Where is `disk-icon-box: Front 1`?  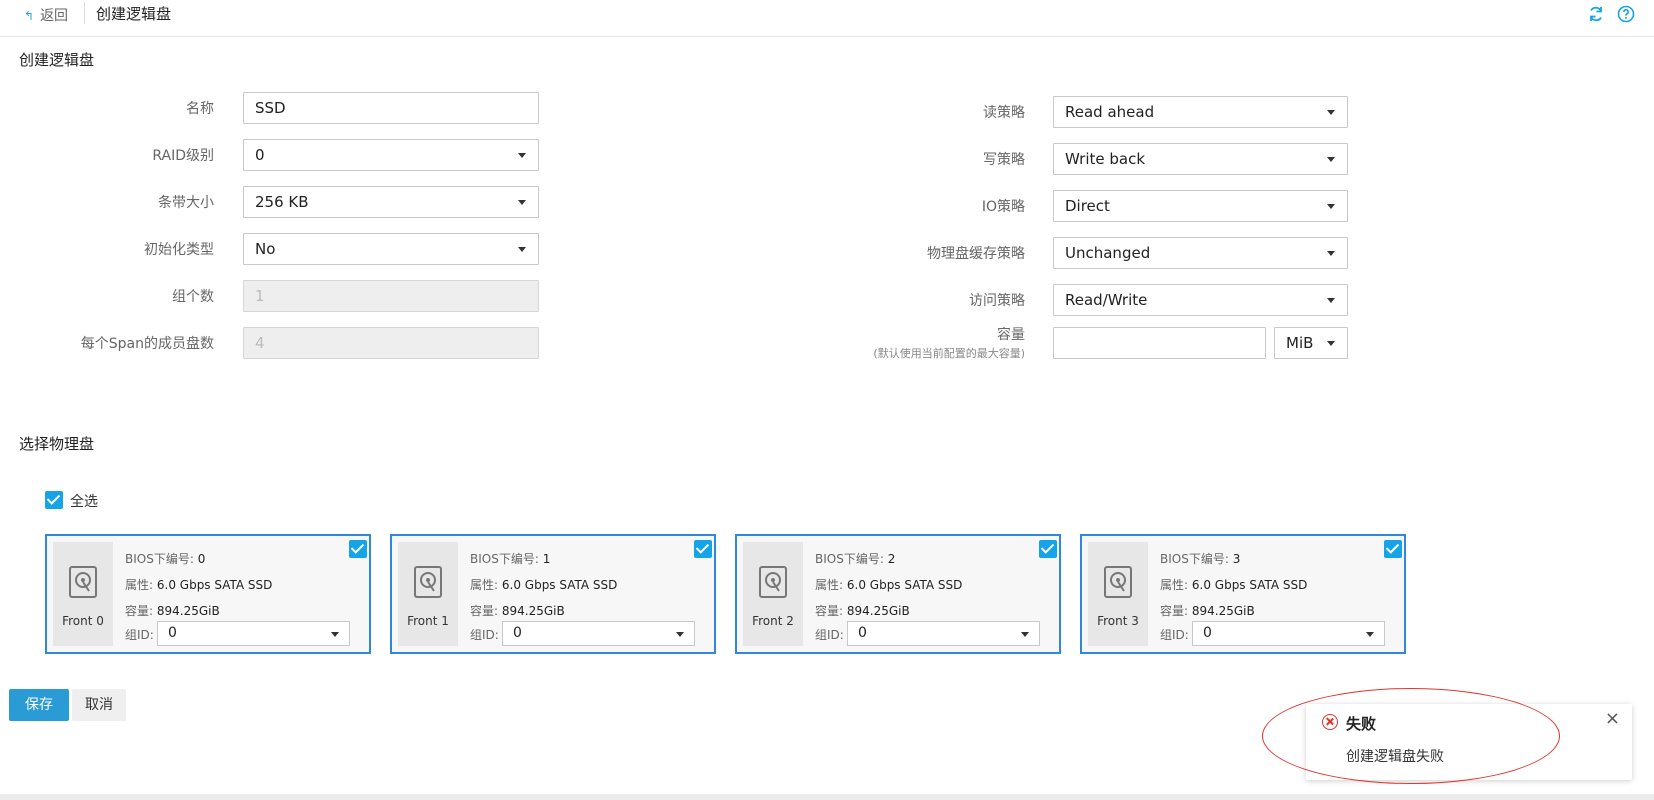
disk-icon-box: Front 1 is located at coordinates (428, 594).